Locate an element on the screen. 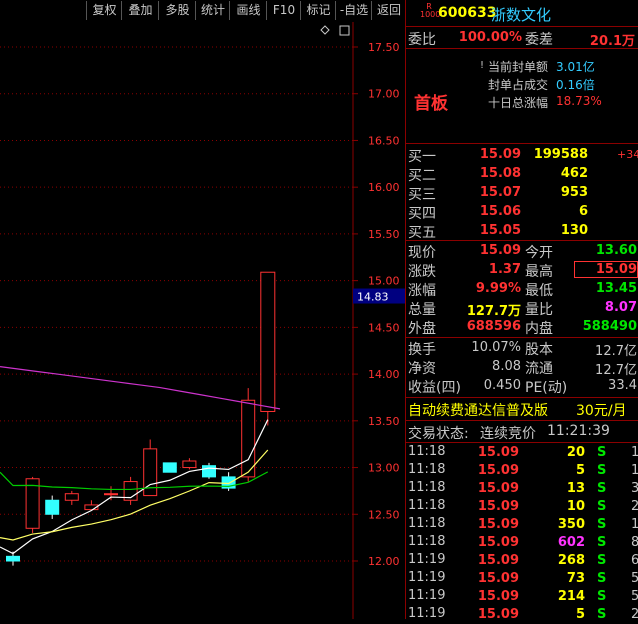 This screenshot has width=638, height=624. info-icon: ! is located at coordinates (482, 65).